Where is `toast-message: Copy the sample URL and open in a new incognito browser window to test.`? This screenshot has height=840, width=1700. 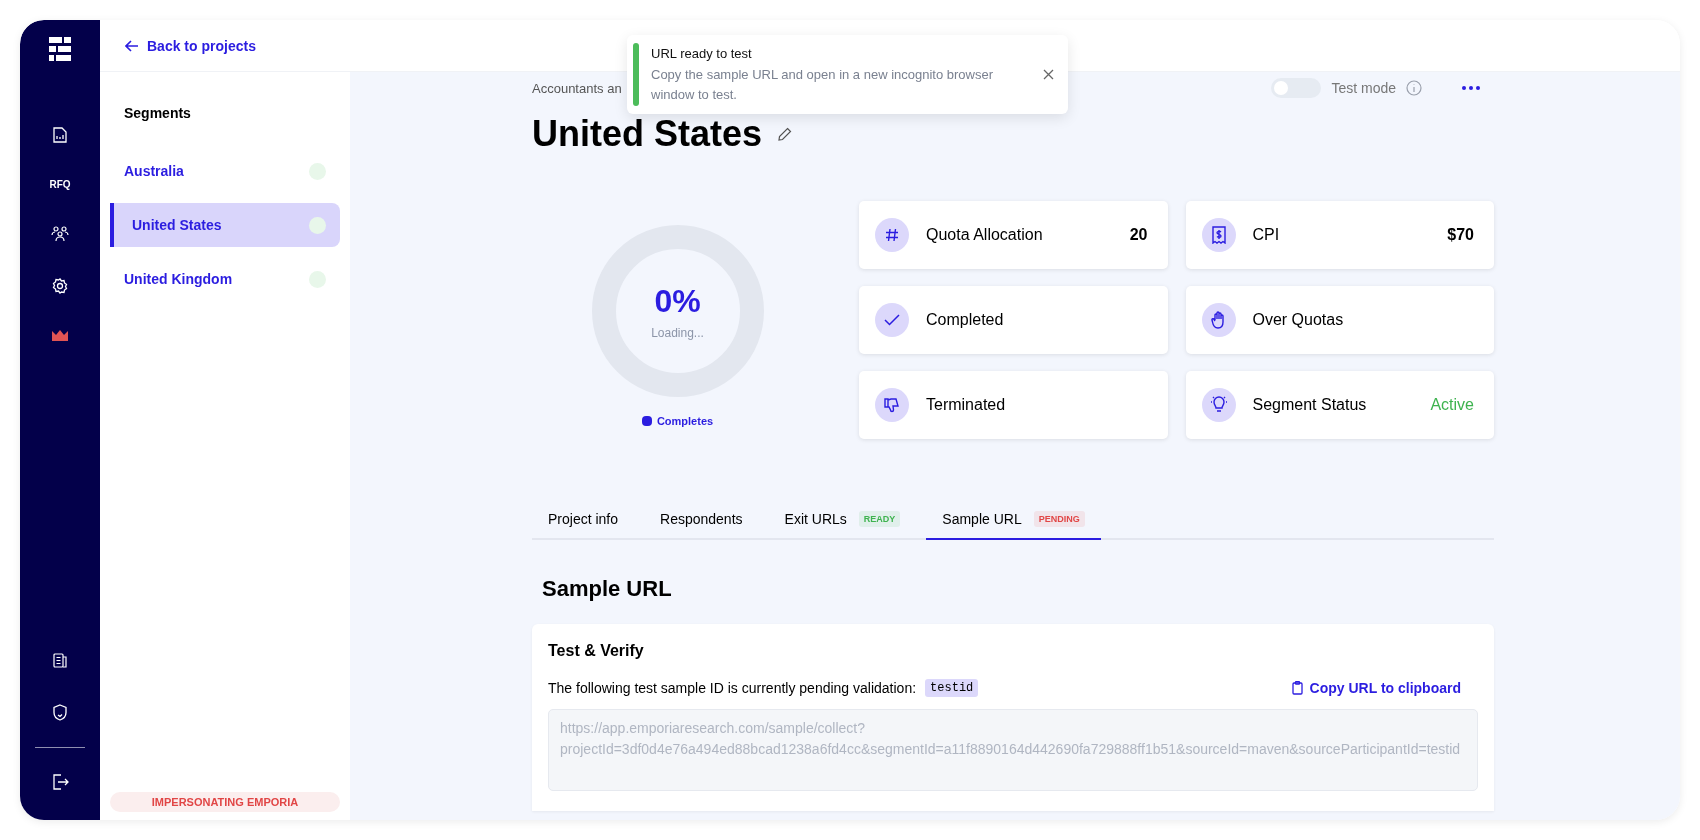 toast-message: Copy the sample URL and open in a new incognito browser window to test. is located at coordinates (823, 85).